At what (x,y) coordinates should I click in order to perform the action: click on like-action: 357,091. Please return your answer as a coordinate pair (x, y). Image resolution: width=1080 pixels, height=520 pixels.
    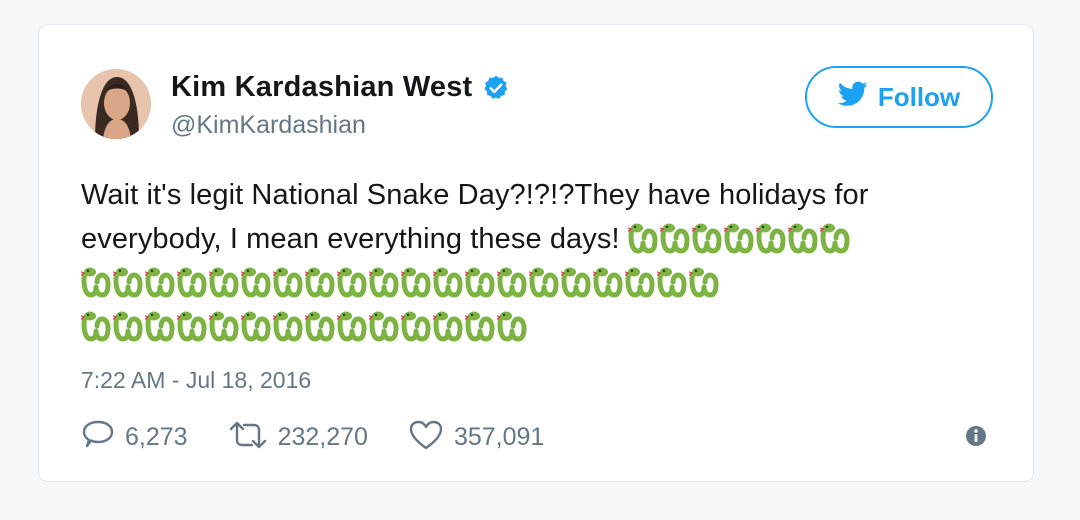
    Looking at the image, I should click on (476, 437).